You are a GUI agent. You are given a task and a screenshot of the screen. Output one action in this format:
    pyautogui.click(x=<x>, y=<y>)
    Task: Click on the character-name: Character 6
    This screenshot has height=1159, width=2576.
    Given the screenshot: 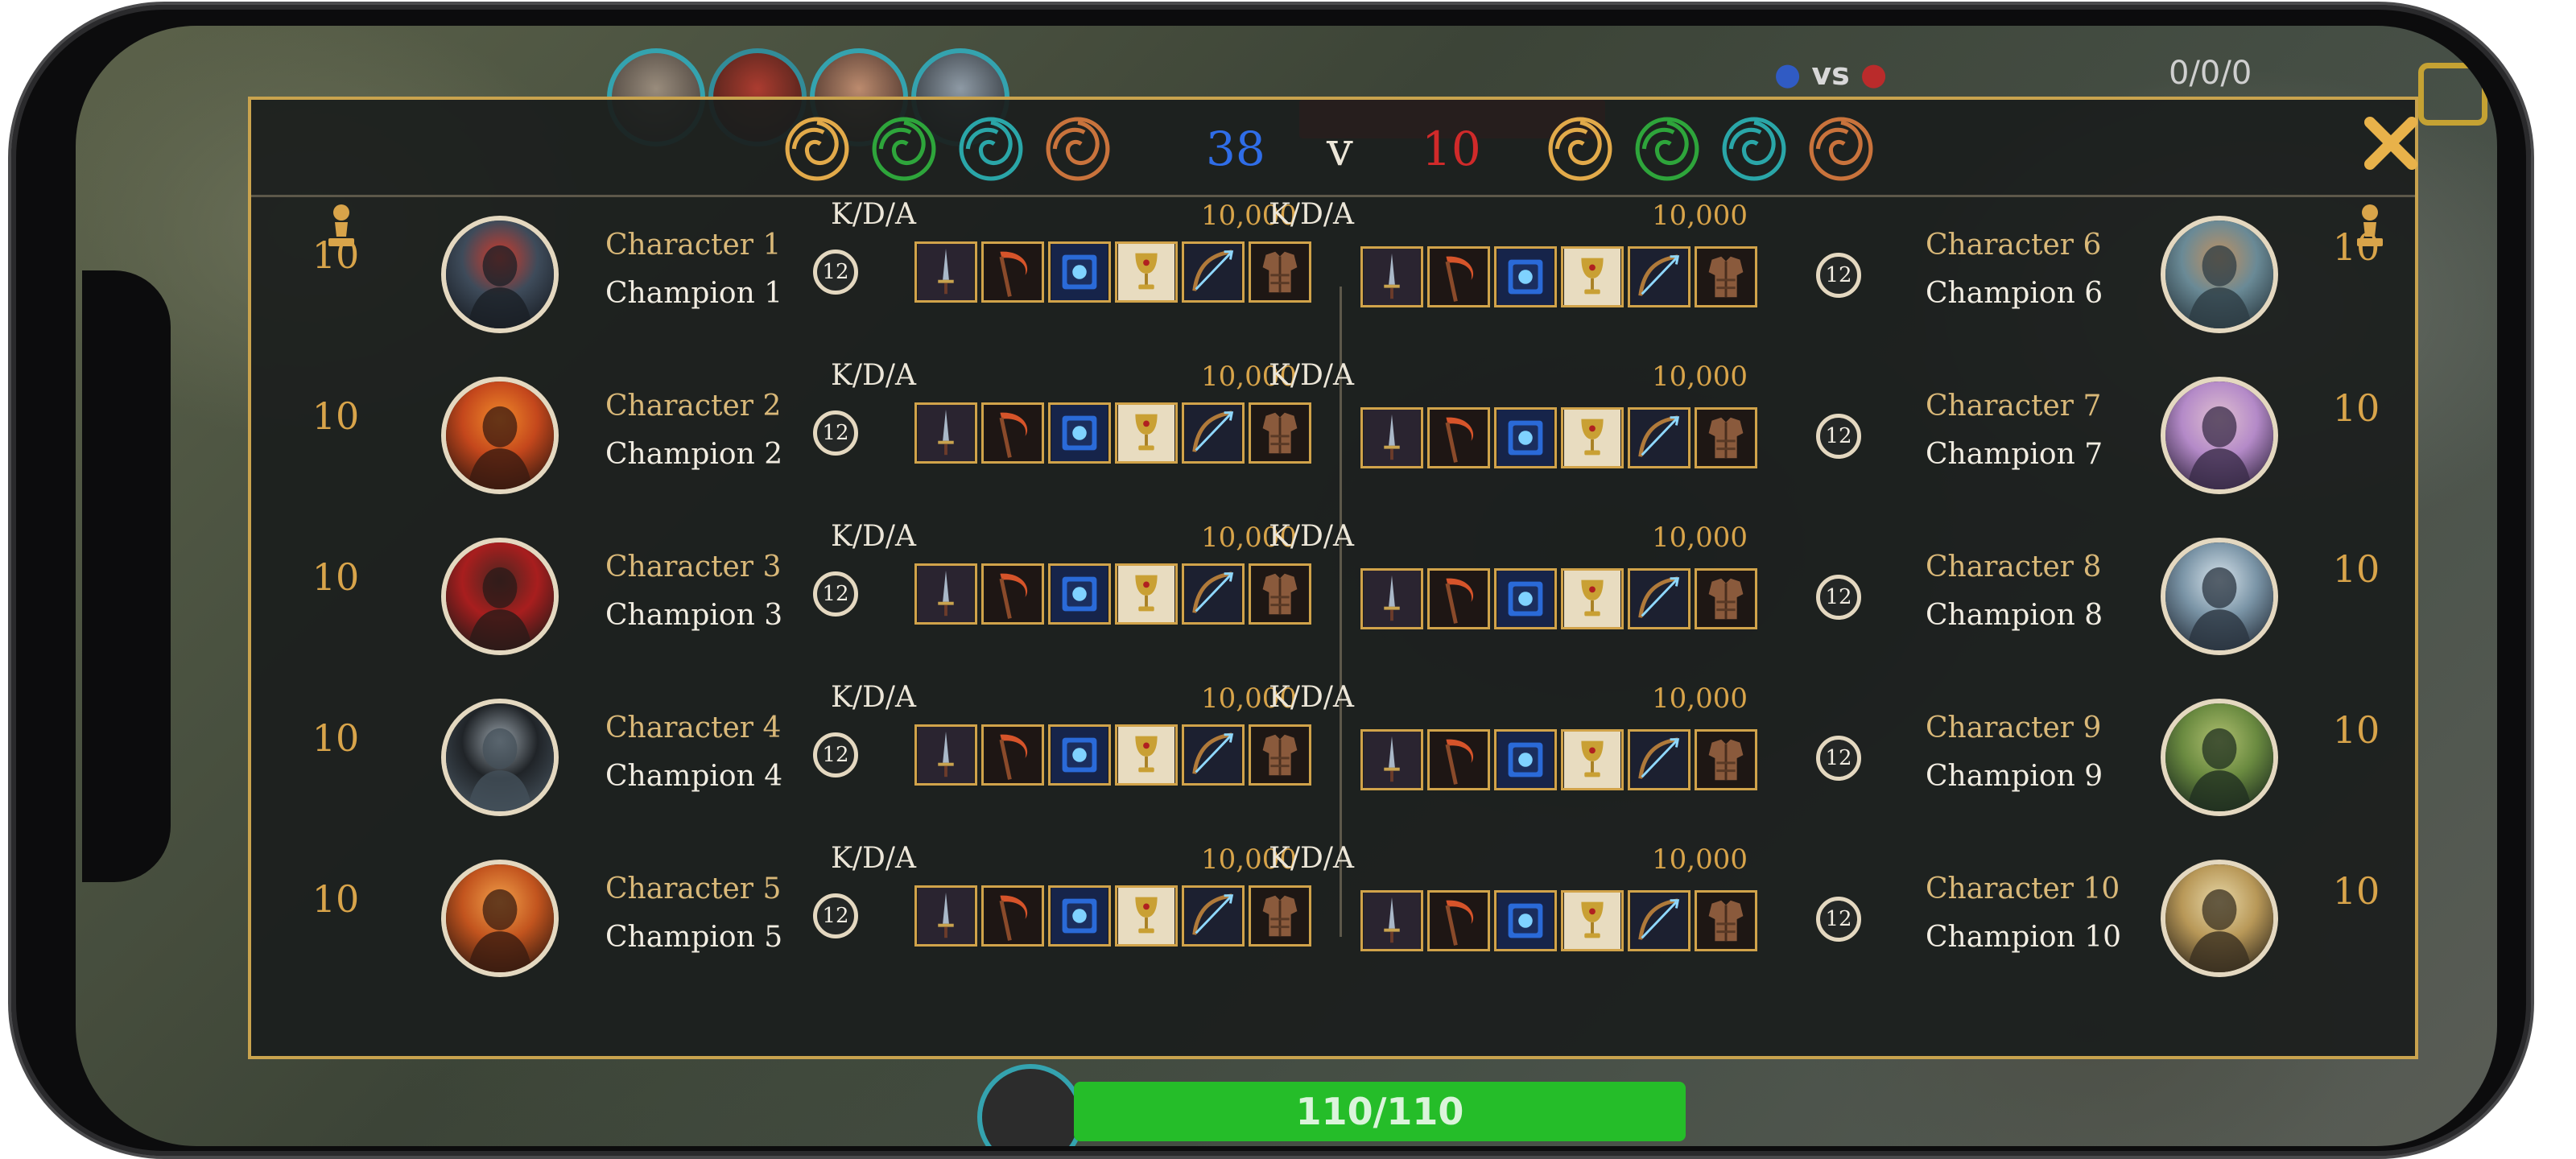 What is the action you would take?
    pyautogui.click(x=2014, y=245)
    